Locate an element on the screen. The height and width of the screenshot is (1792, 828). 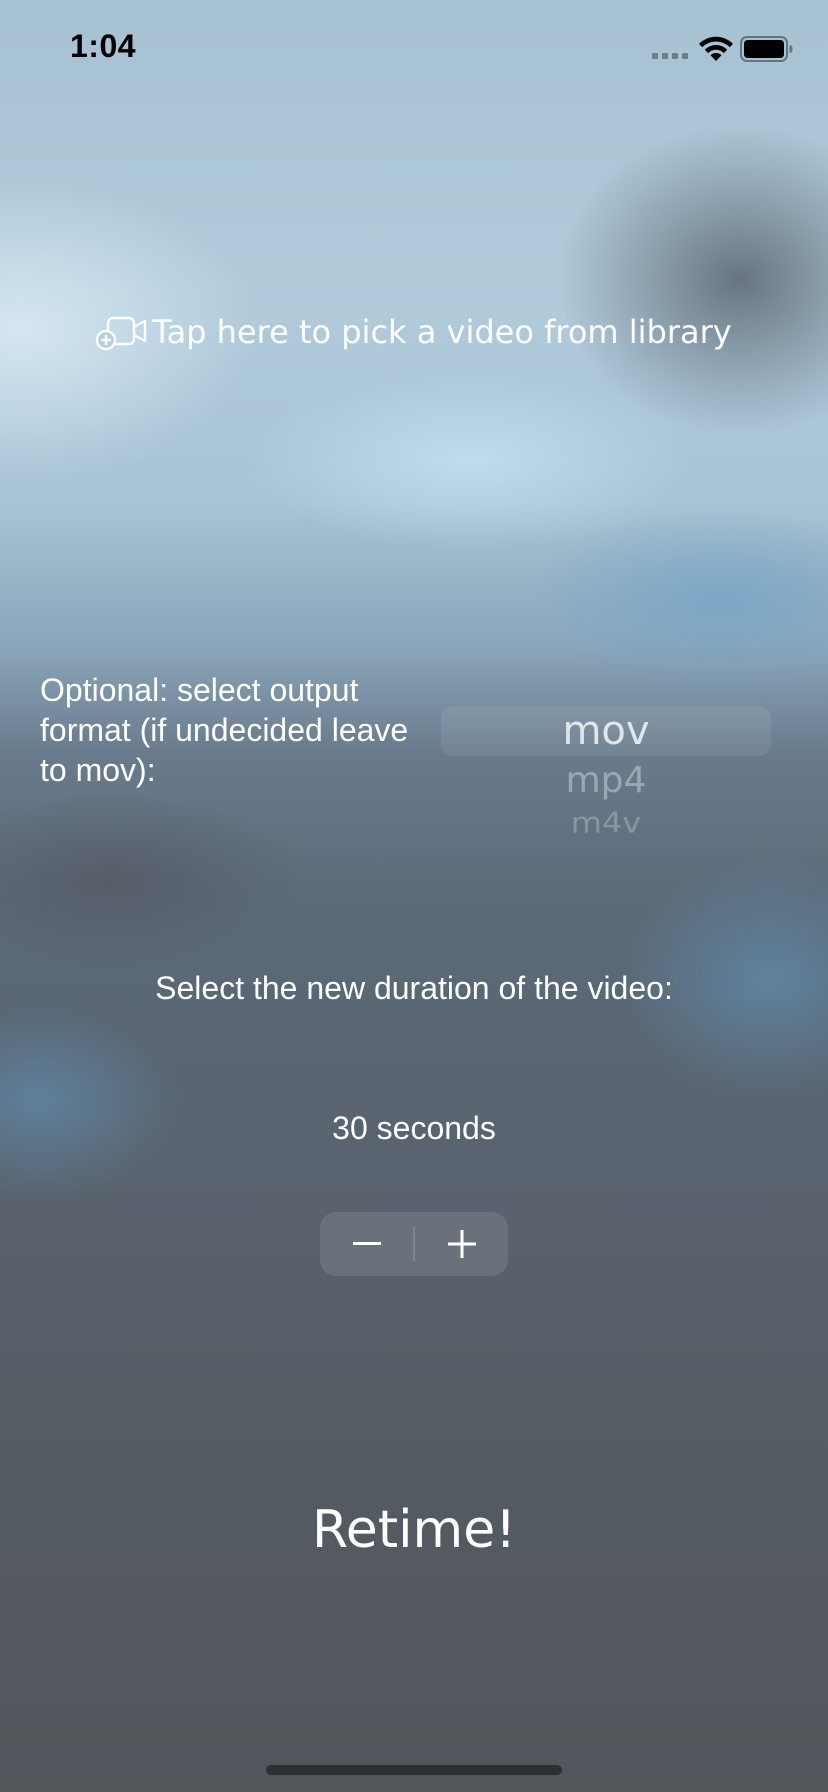
pick-video-button: Tap here to pick a video from library is located at coordinates (414, 332).